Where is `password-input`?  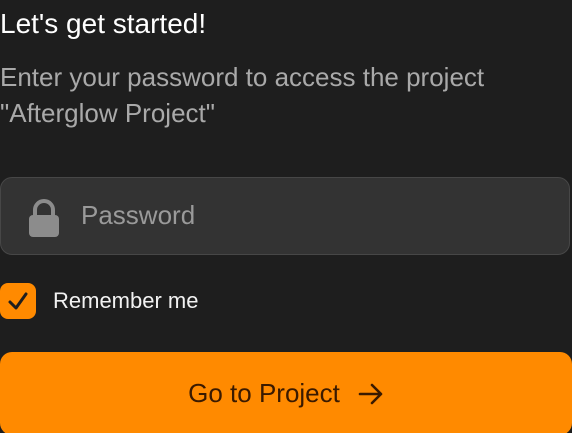
password-input is located at coordinates (316, 215).